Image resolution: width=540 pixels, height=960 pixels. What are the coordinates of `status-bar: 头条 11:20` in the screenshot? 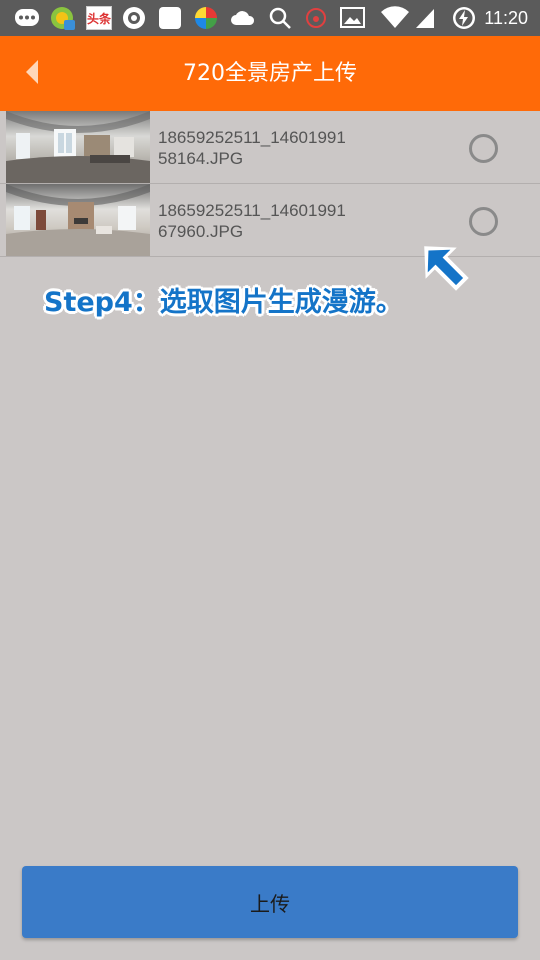 It's located at (270, 18).